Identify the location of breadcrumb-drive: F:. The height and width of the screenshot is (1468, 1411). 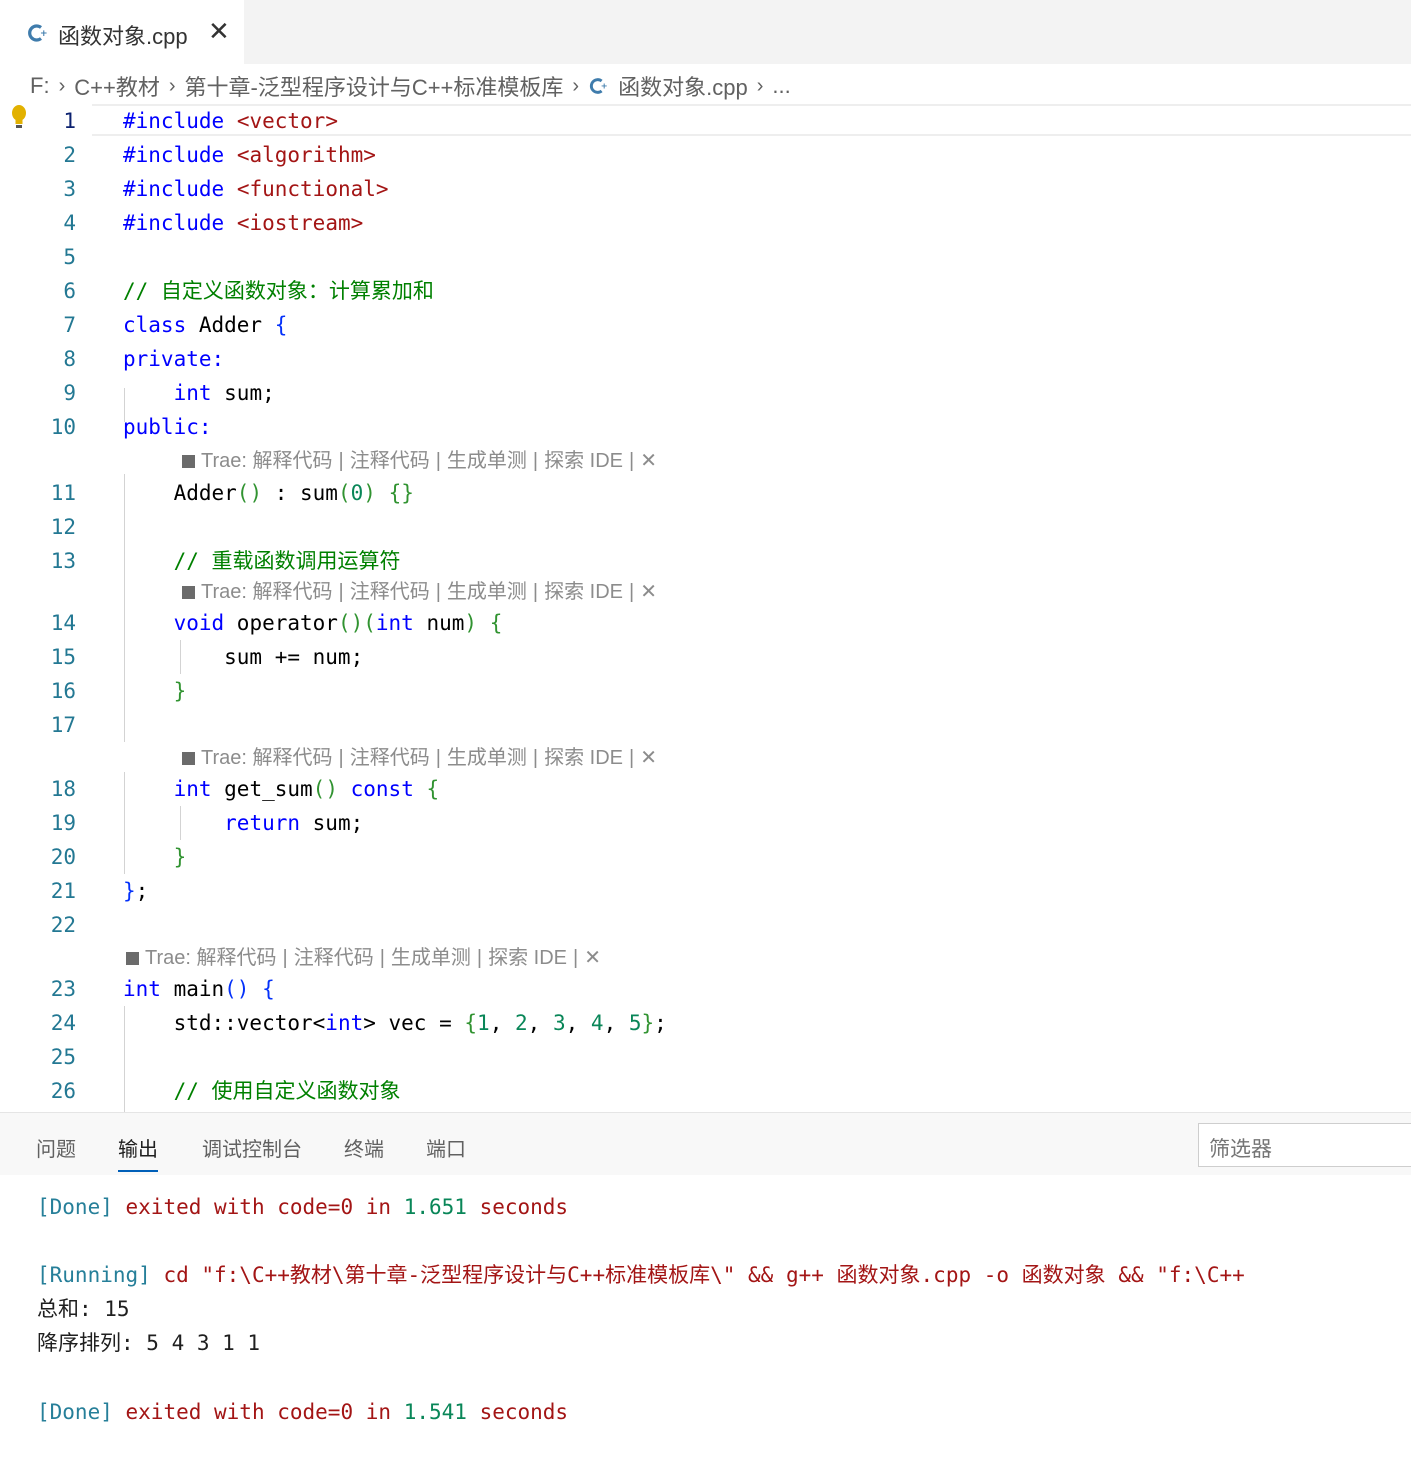
(40, 86).